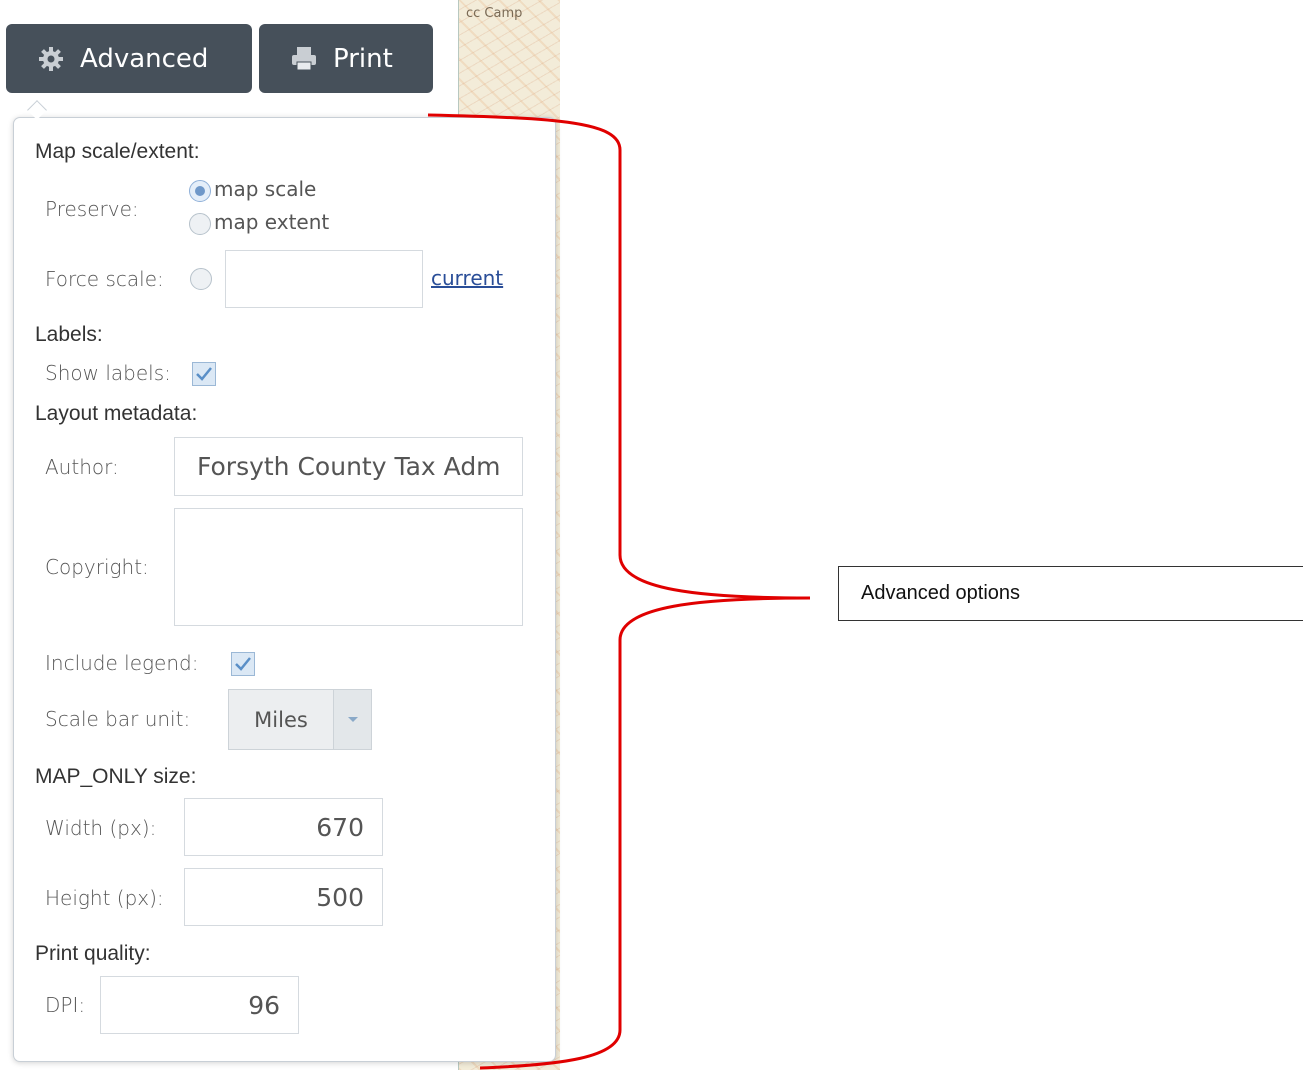 The height and width of the screenshot is (1070, 1303). What do you see at coordinates (1070, 593) in the screenshot?
I see `advanced-options-callout: Advanced options` at bounding box center [1070, 593].